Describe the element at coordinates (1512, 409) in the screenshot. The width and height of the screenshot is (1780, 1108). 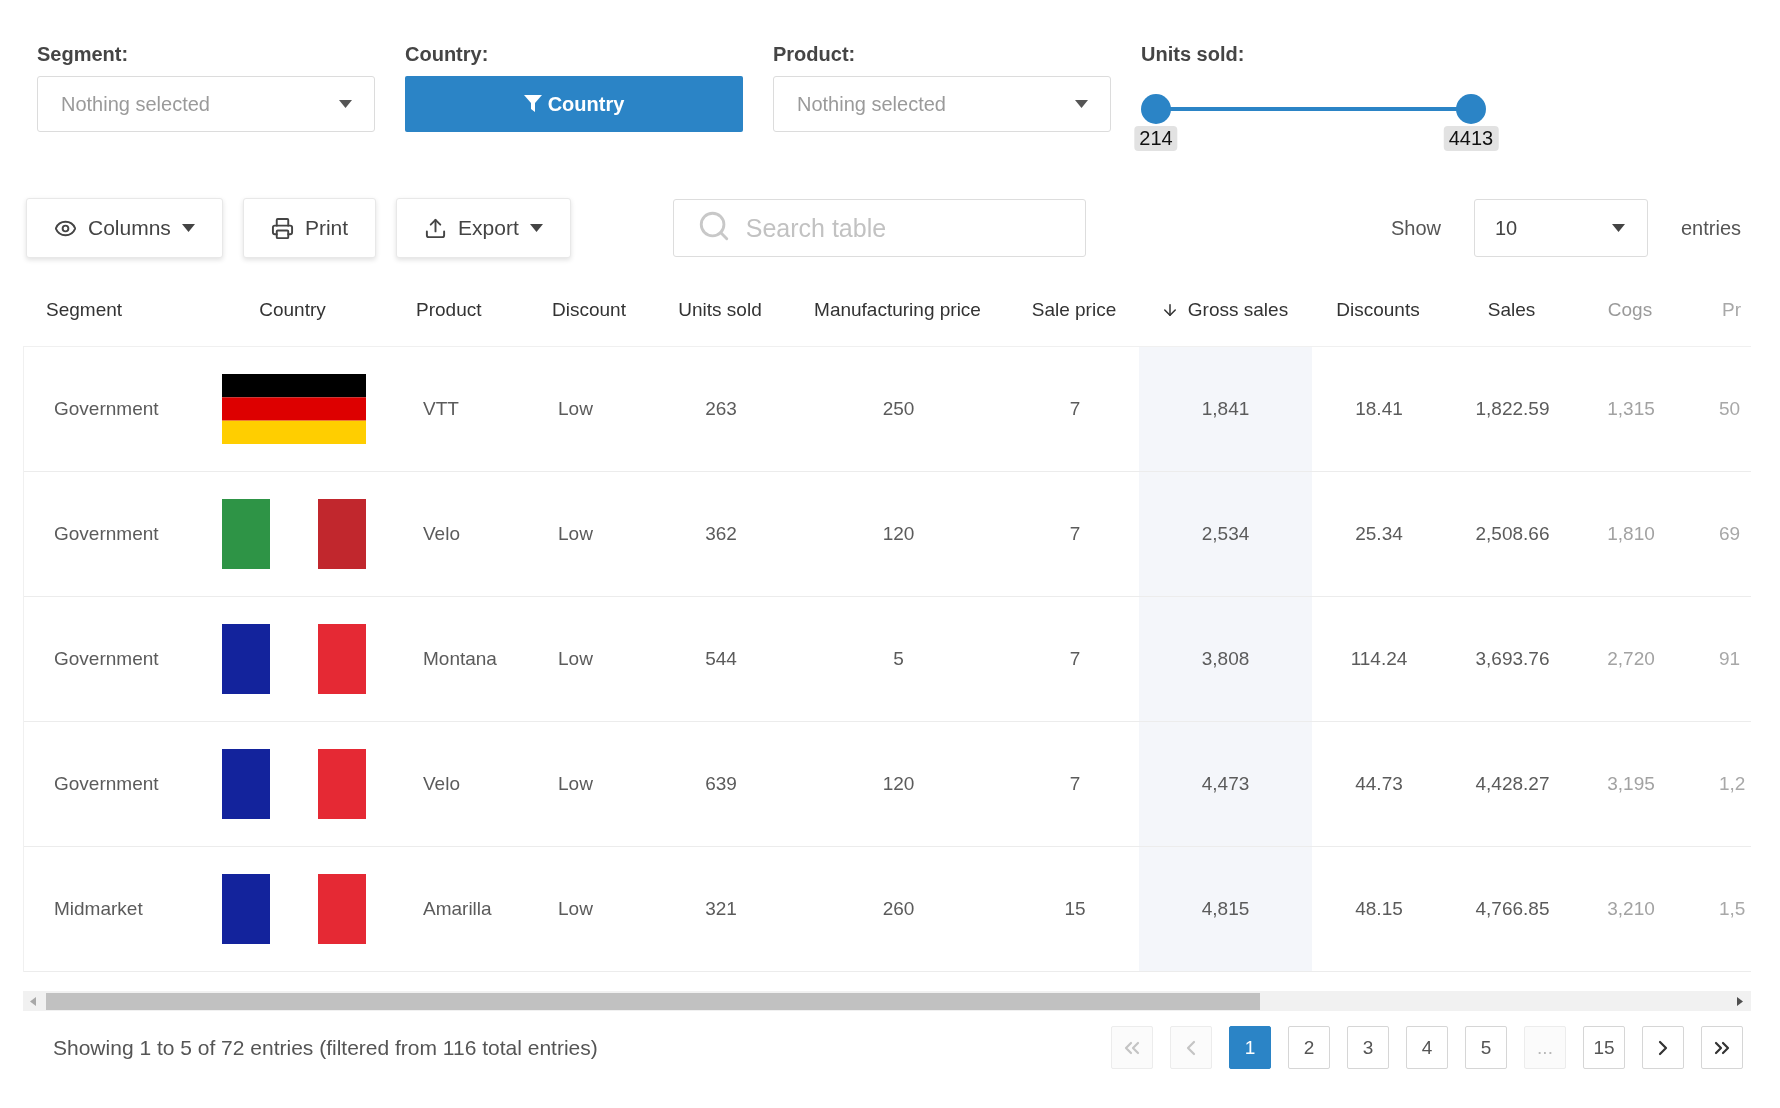
I see `table-cell-text: 1,822.59` at that location.